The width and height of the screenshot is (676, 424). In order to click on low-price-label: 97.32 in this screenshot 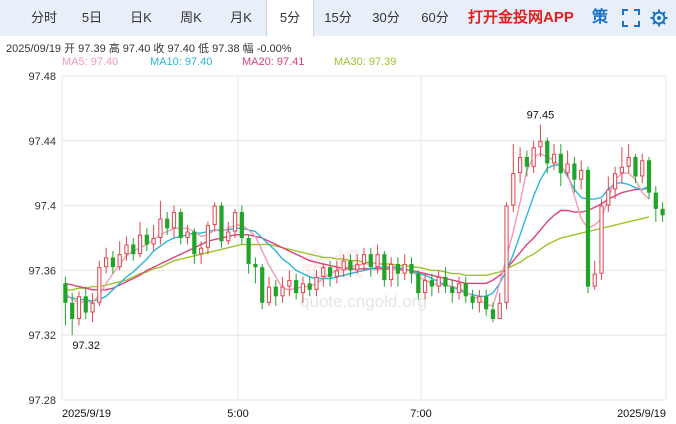, I will do `click(86, 346)`.